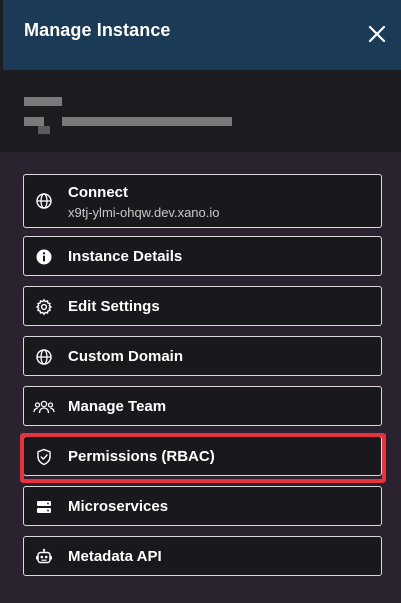 The height and width of the screenshot is (603, 401). I want to click on server-icon, so click(44, 507).